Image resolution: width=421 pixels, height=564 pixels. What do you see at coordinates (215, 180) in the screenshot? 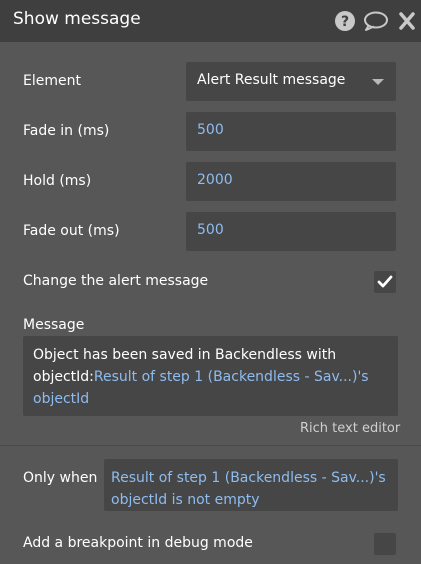
I see `hold-value: 2000` at bounding box center [215, 180].